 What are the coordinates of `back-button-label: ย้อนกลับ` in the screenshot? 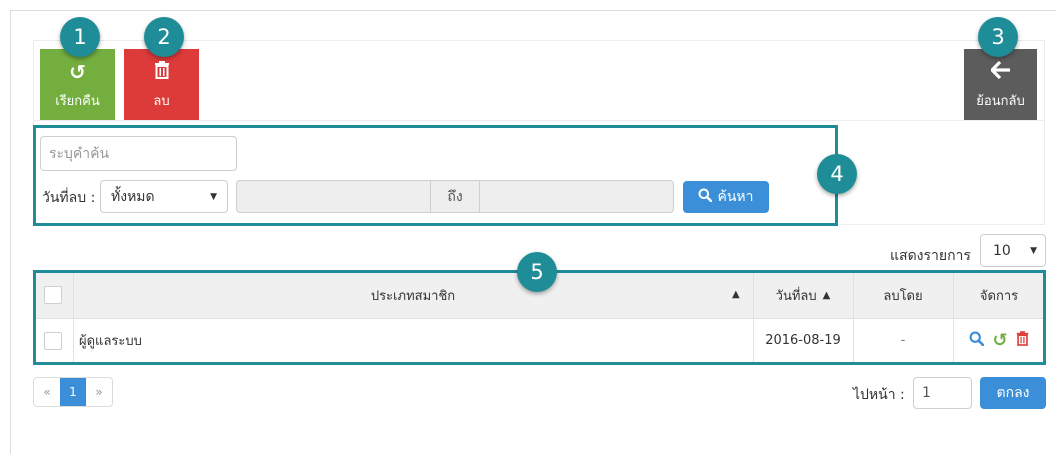 It's located at (1000, 101).